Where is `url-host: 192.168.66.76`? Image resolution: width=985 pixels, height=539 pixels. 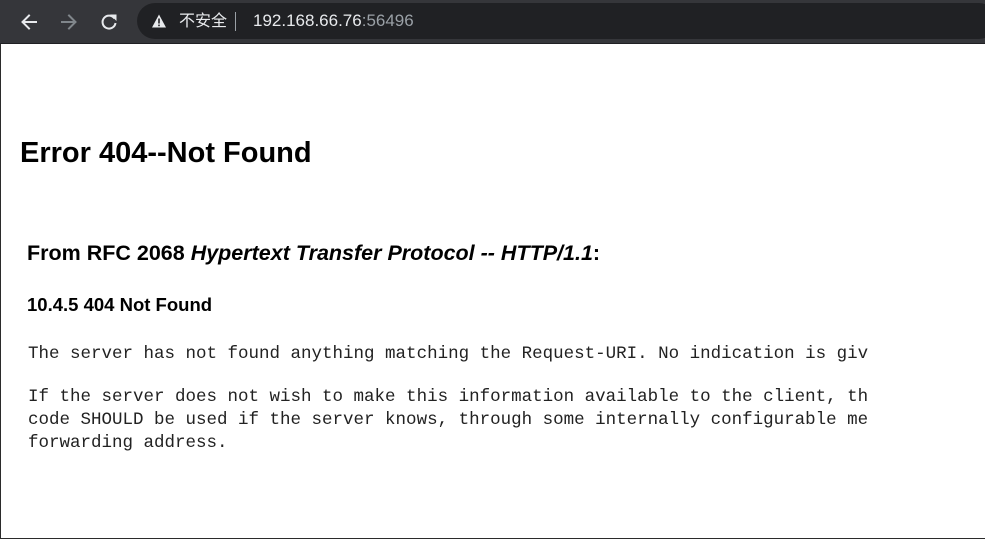 url-host: 192.168.66.76 is located at coordinates (307, 20).